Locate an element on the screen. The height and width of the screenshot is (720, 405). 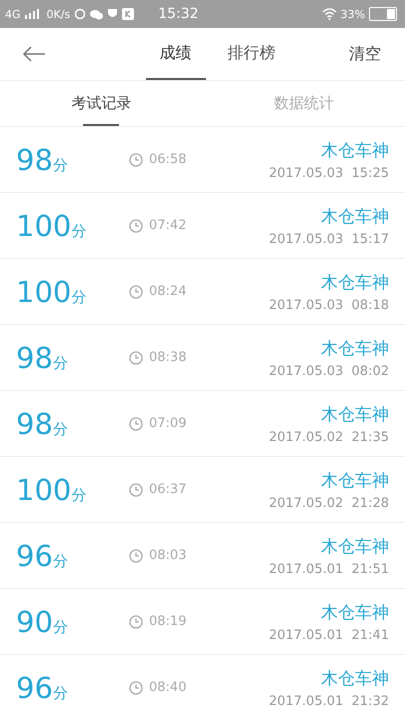
exam-date: 2017.05.02 21:35 is located at coordinates (328, 437).